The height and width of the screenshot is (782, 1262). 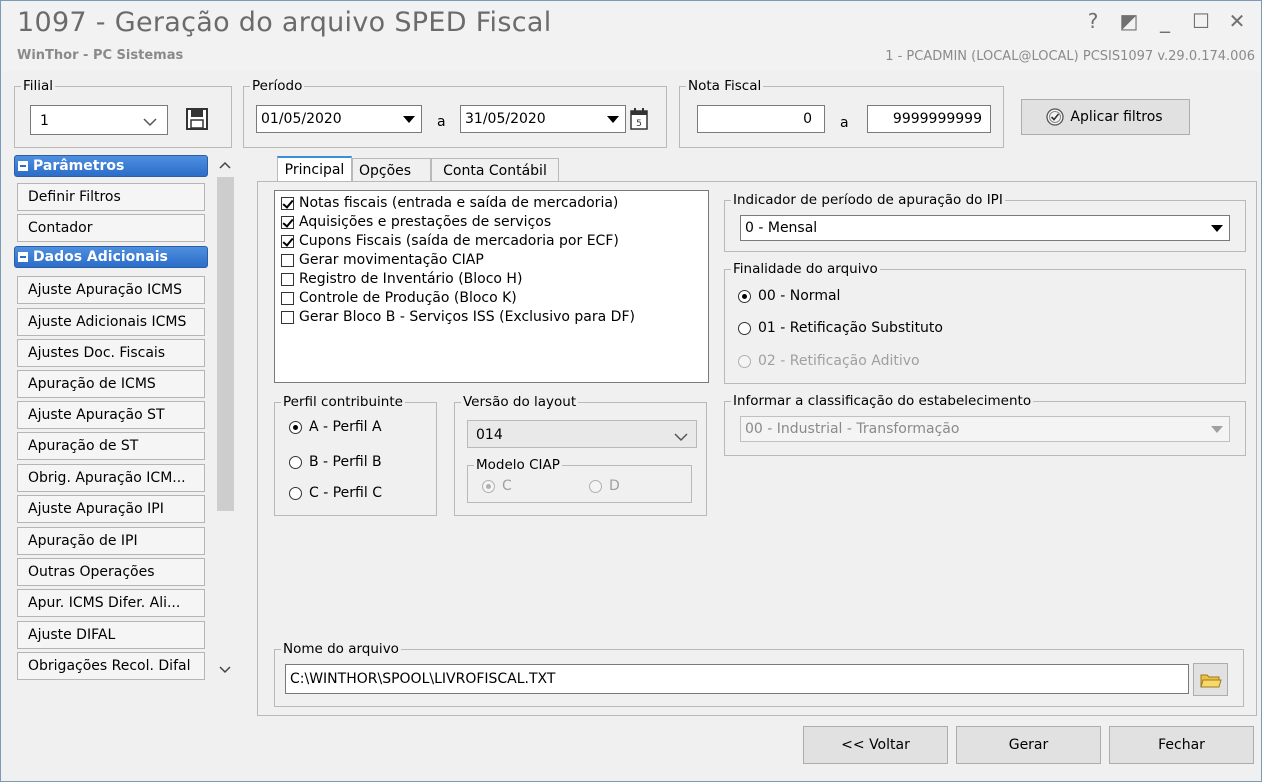 I want to click on filial-group: Filial 1, so click(x=123, y=113).